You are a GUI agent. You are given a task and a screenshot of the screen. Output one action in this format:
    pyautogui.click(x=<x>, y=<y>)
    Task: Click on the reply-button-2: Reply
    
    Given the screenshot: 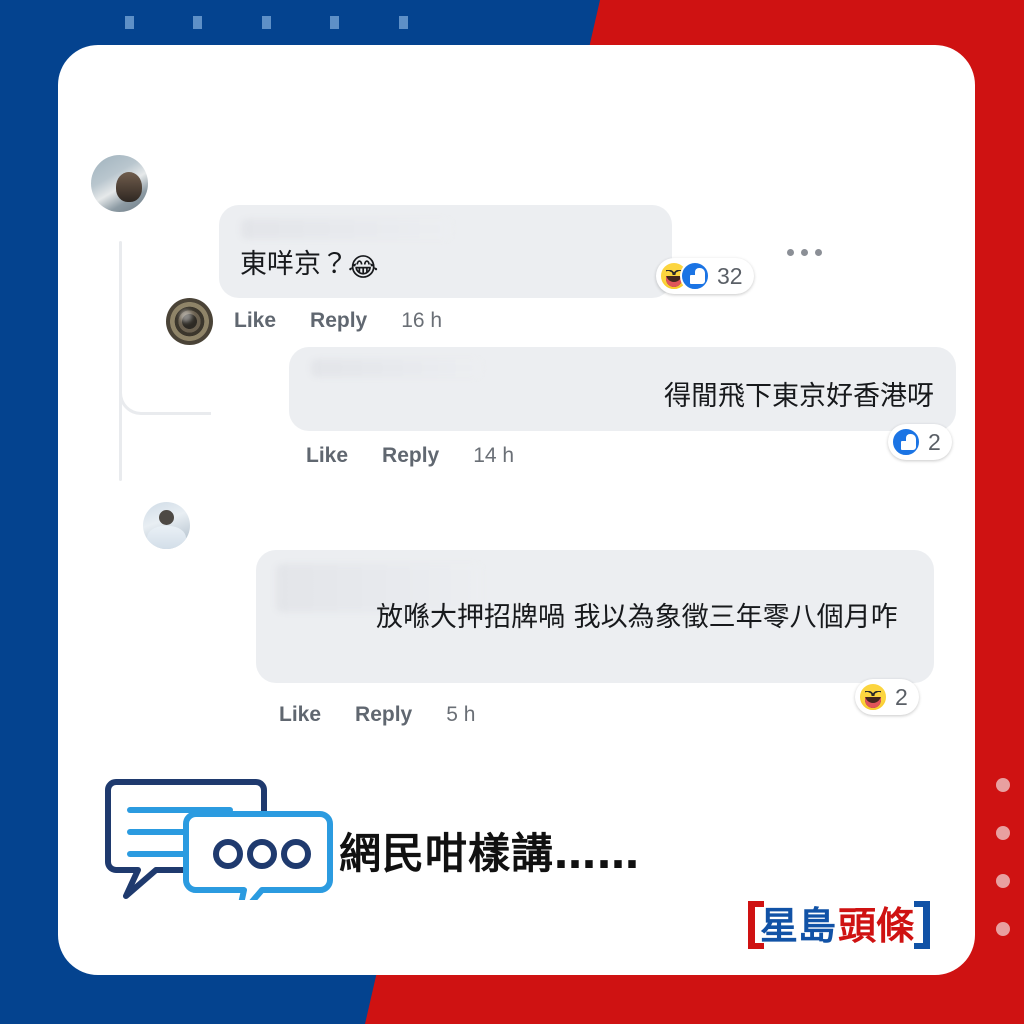 What is the action you would take?
    pyautogui.click(x=410, y=456)
    